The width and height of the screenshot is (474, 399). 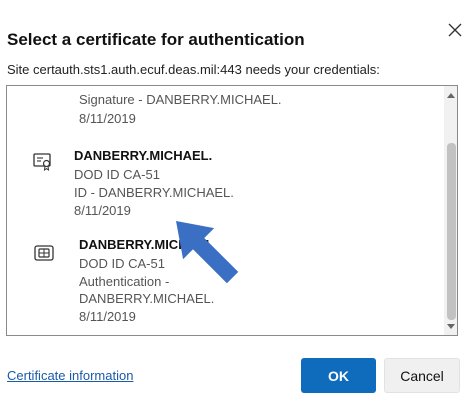 I want to click on certificate-information-link: Certificate information, so click(x=70, y=375).